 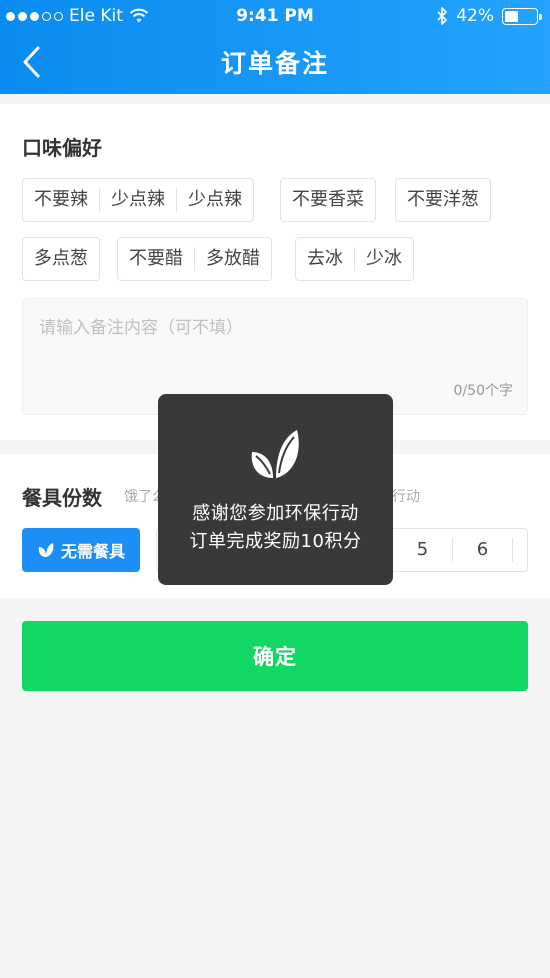 I want to click on tag-group-ice: 去冰 少冰, so click(x=354, y=259).